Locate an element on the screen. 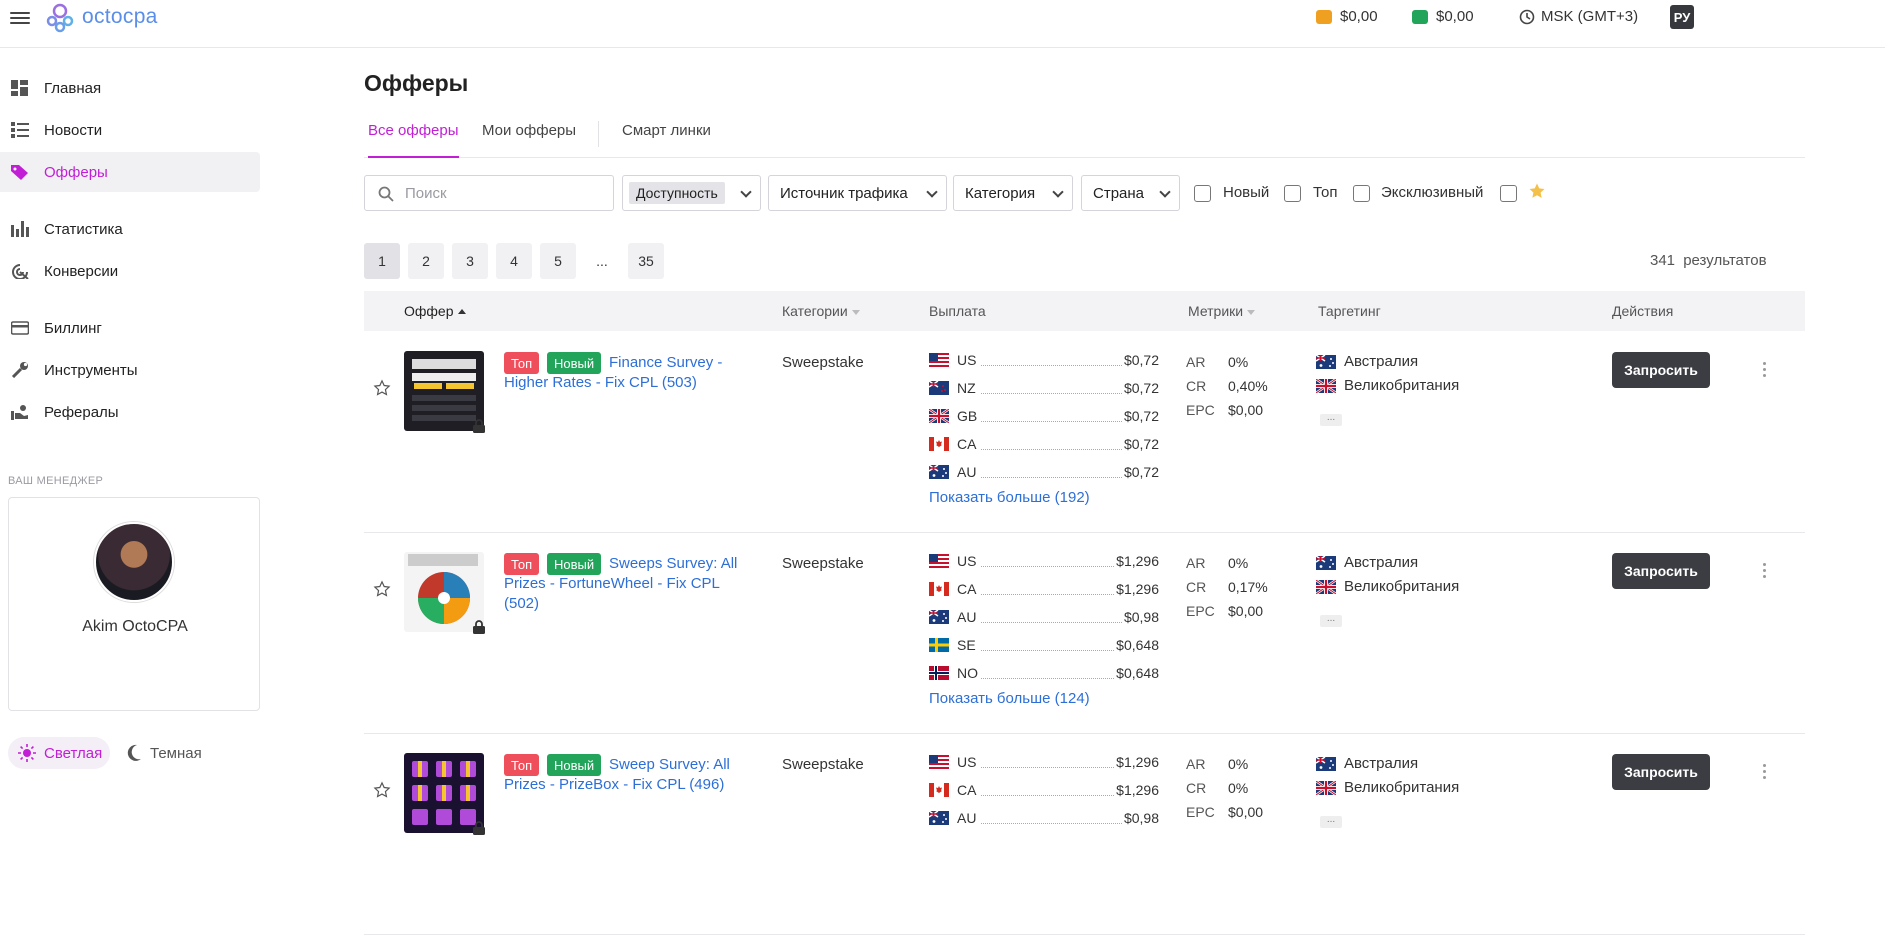 This screenshot has height=935, width=1885. news-icon is located at coordinates (20, 130).